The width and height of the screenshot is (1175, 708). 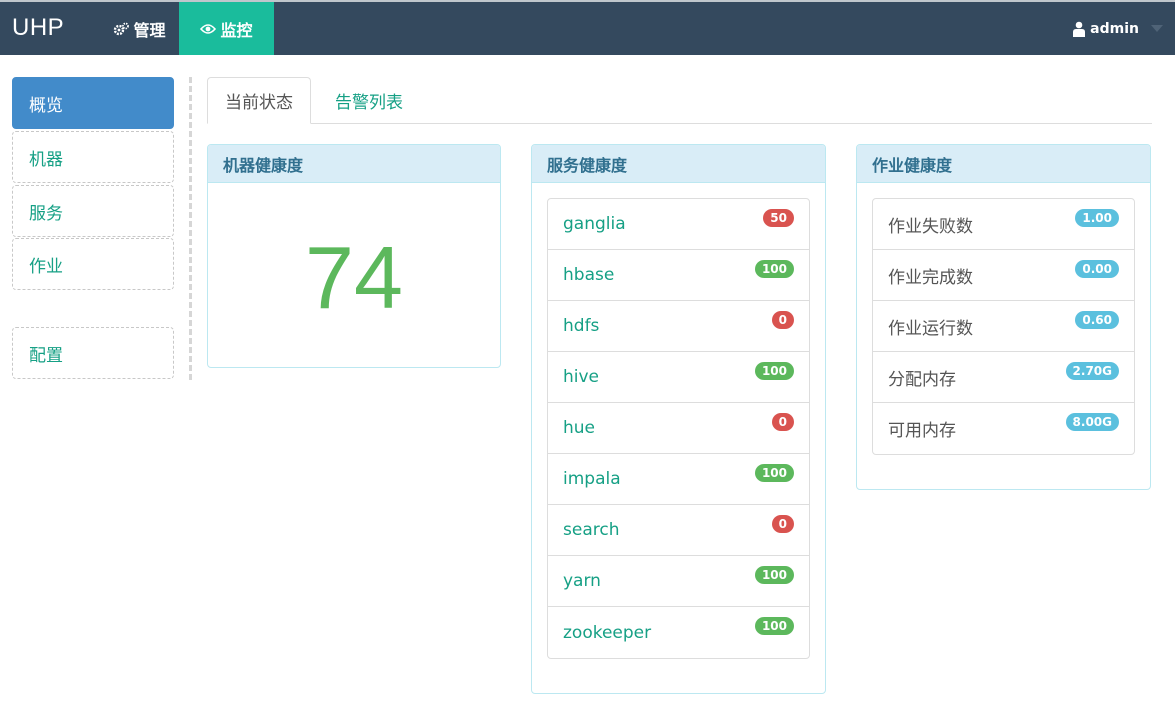 I want to click on service-name: search, so click(x=591, y=530).